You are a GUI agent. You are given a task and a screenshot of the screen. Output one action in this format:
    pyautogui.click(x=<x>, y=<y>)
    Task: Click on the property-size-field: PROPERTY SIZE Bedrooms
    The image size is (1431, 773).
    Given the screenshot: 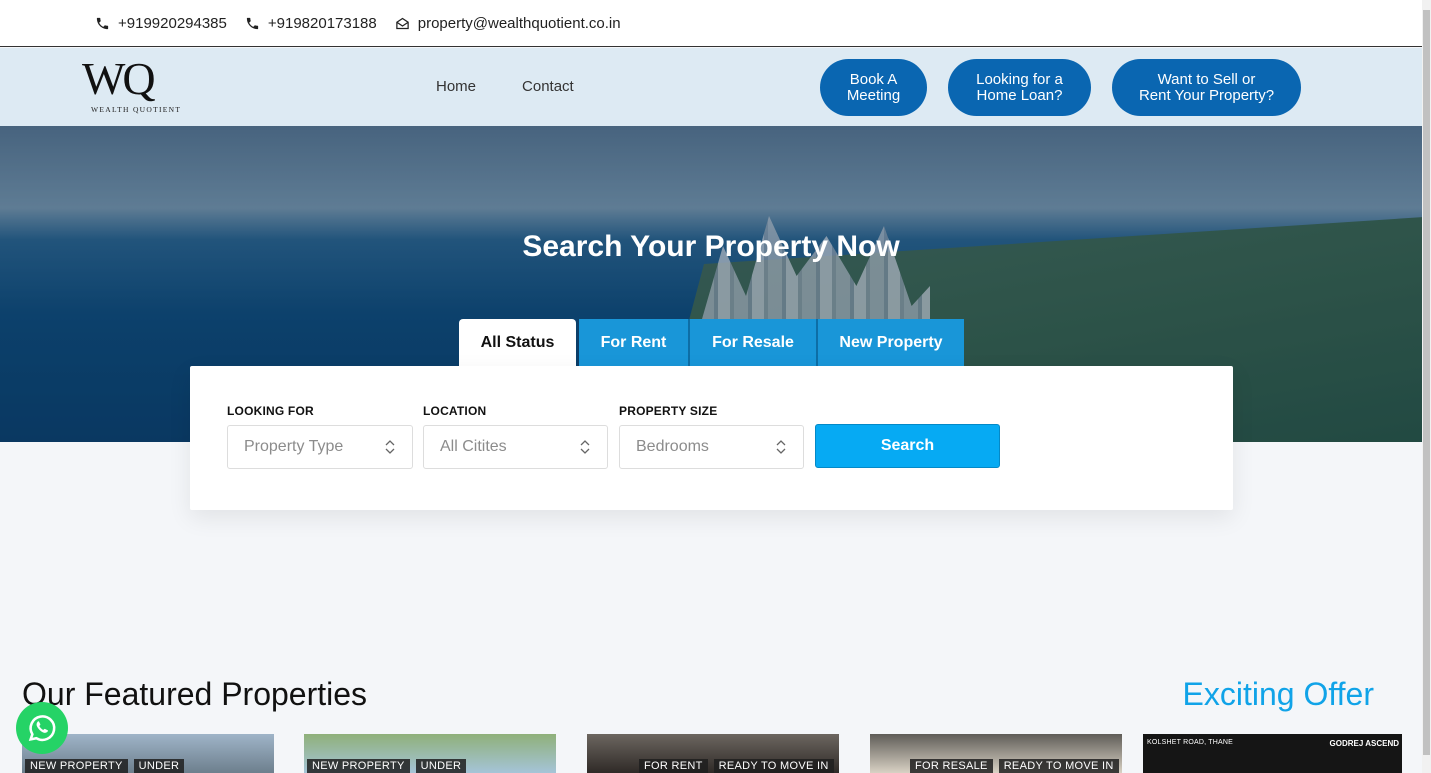 What is the action you would take?
    pyautogui.click(x=711, y=436)
    